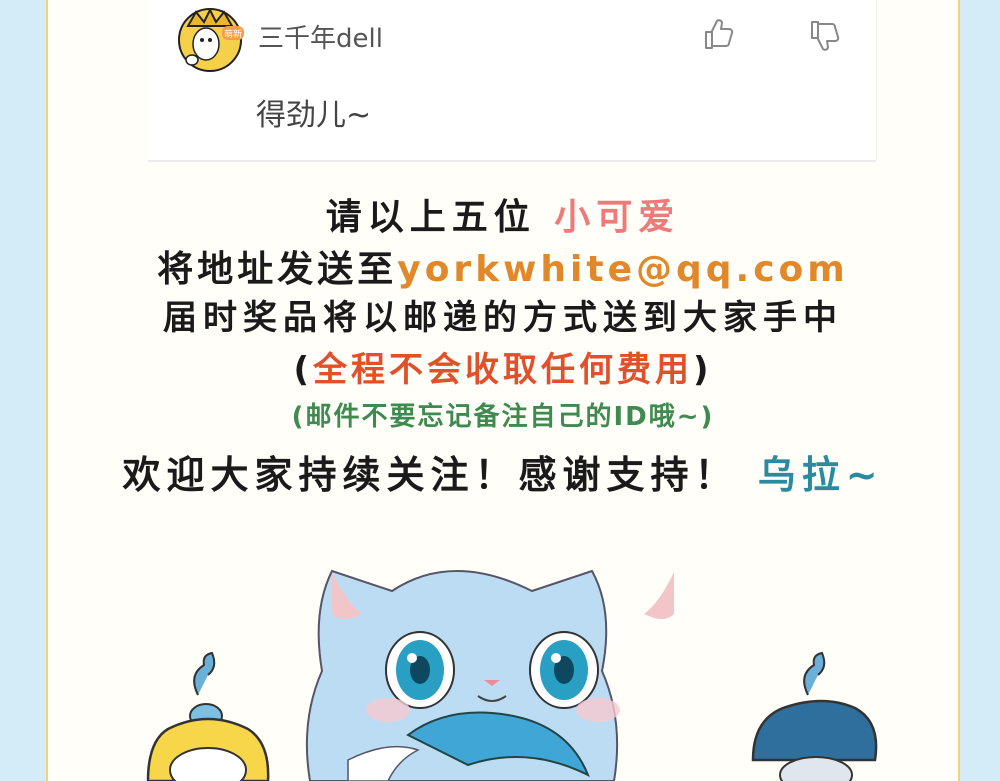 This screenshot has width=1000, height=781. What do you see at coordinates (430, 217) in the screenshot?
I see `line1-prefix: 请以上五位` at bounding box center [430, 217].